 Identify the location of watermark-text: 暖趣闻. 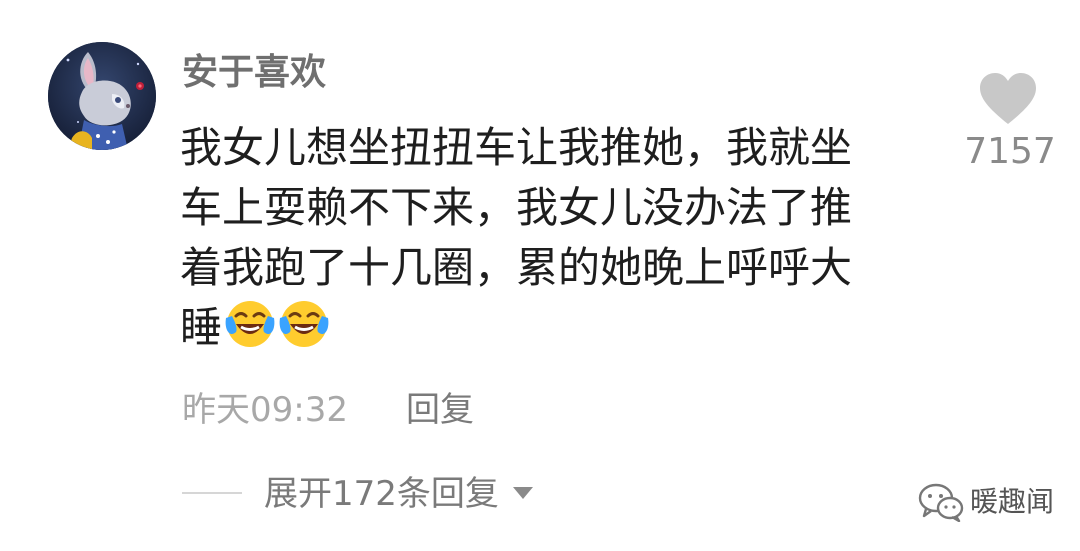
(1012, 501).